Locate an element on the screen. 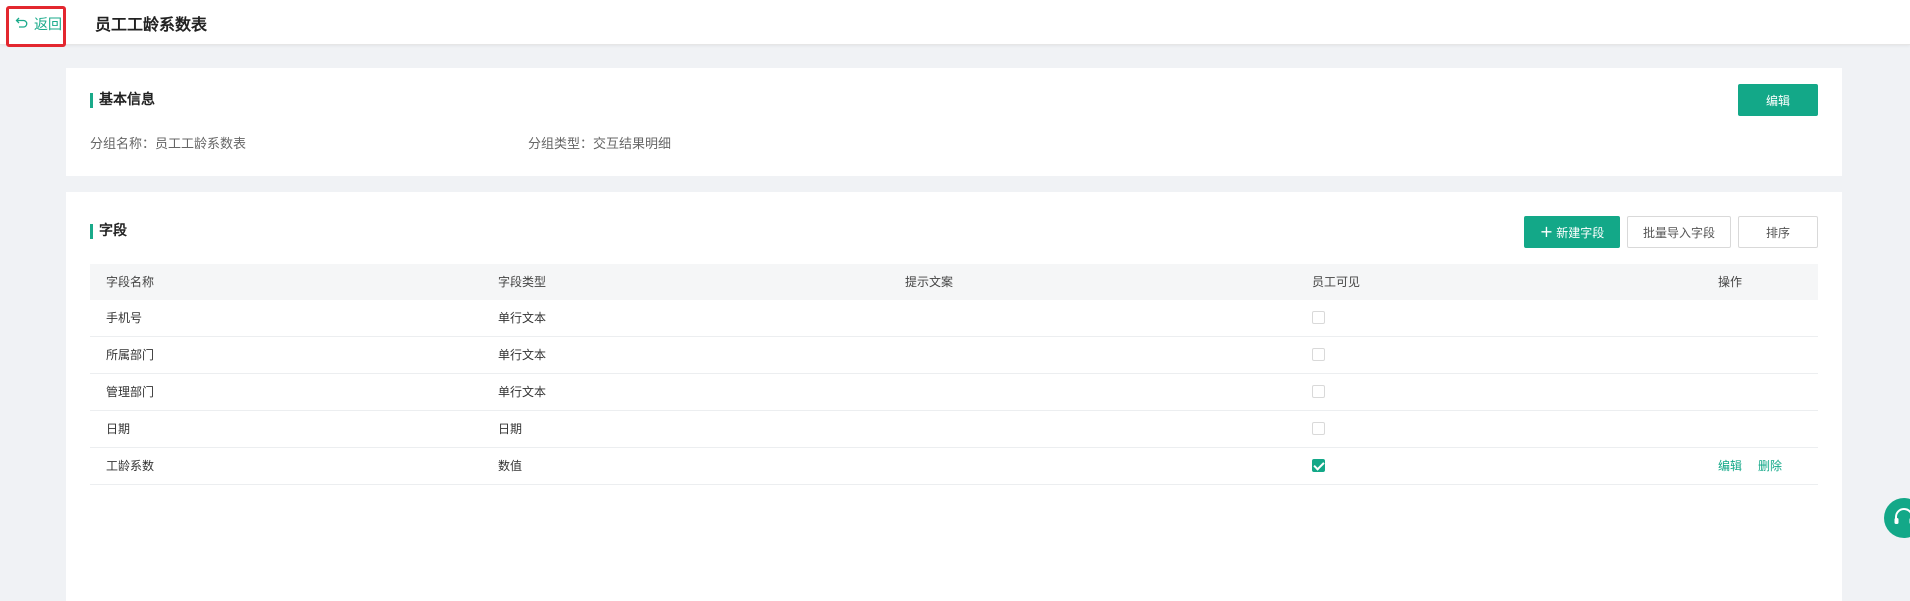 The image size is (1910, 601). table-row: 日期 日期 is located at coordinates (954, 429).